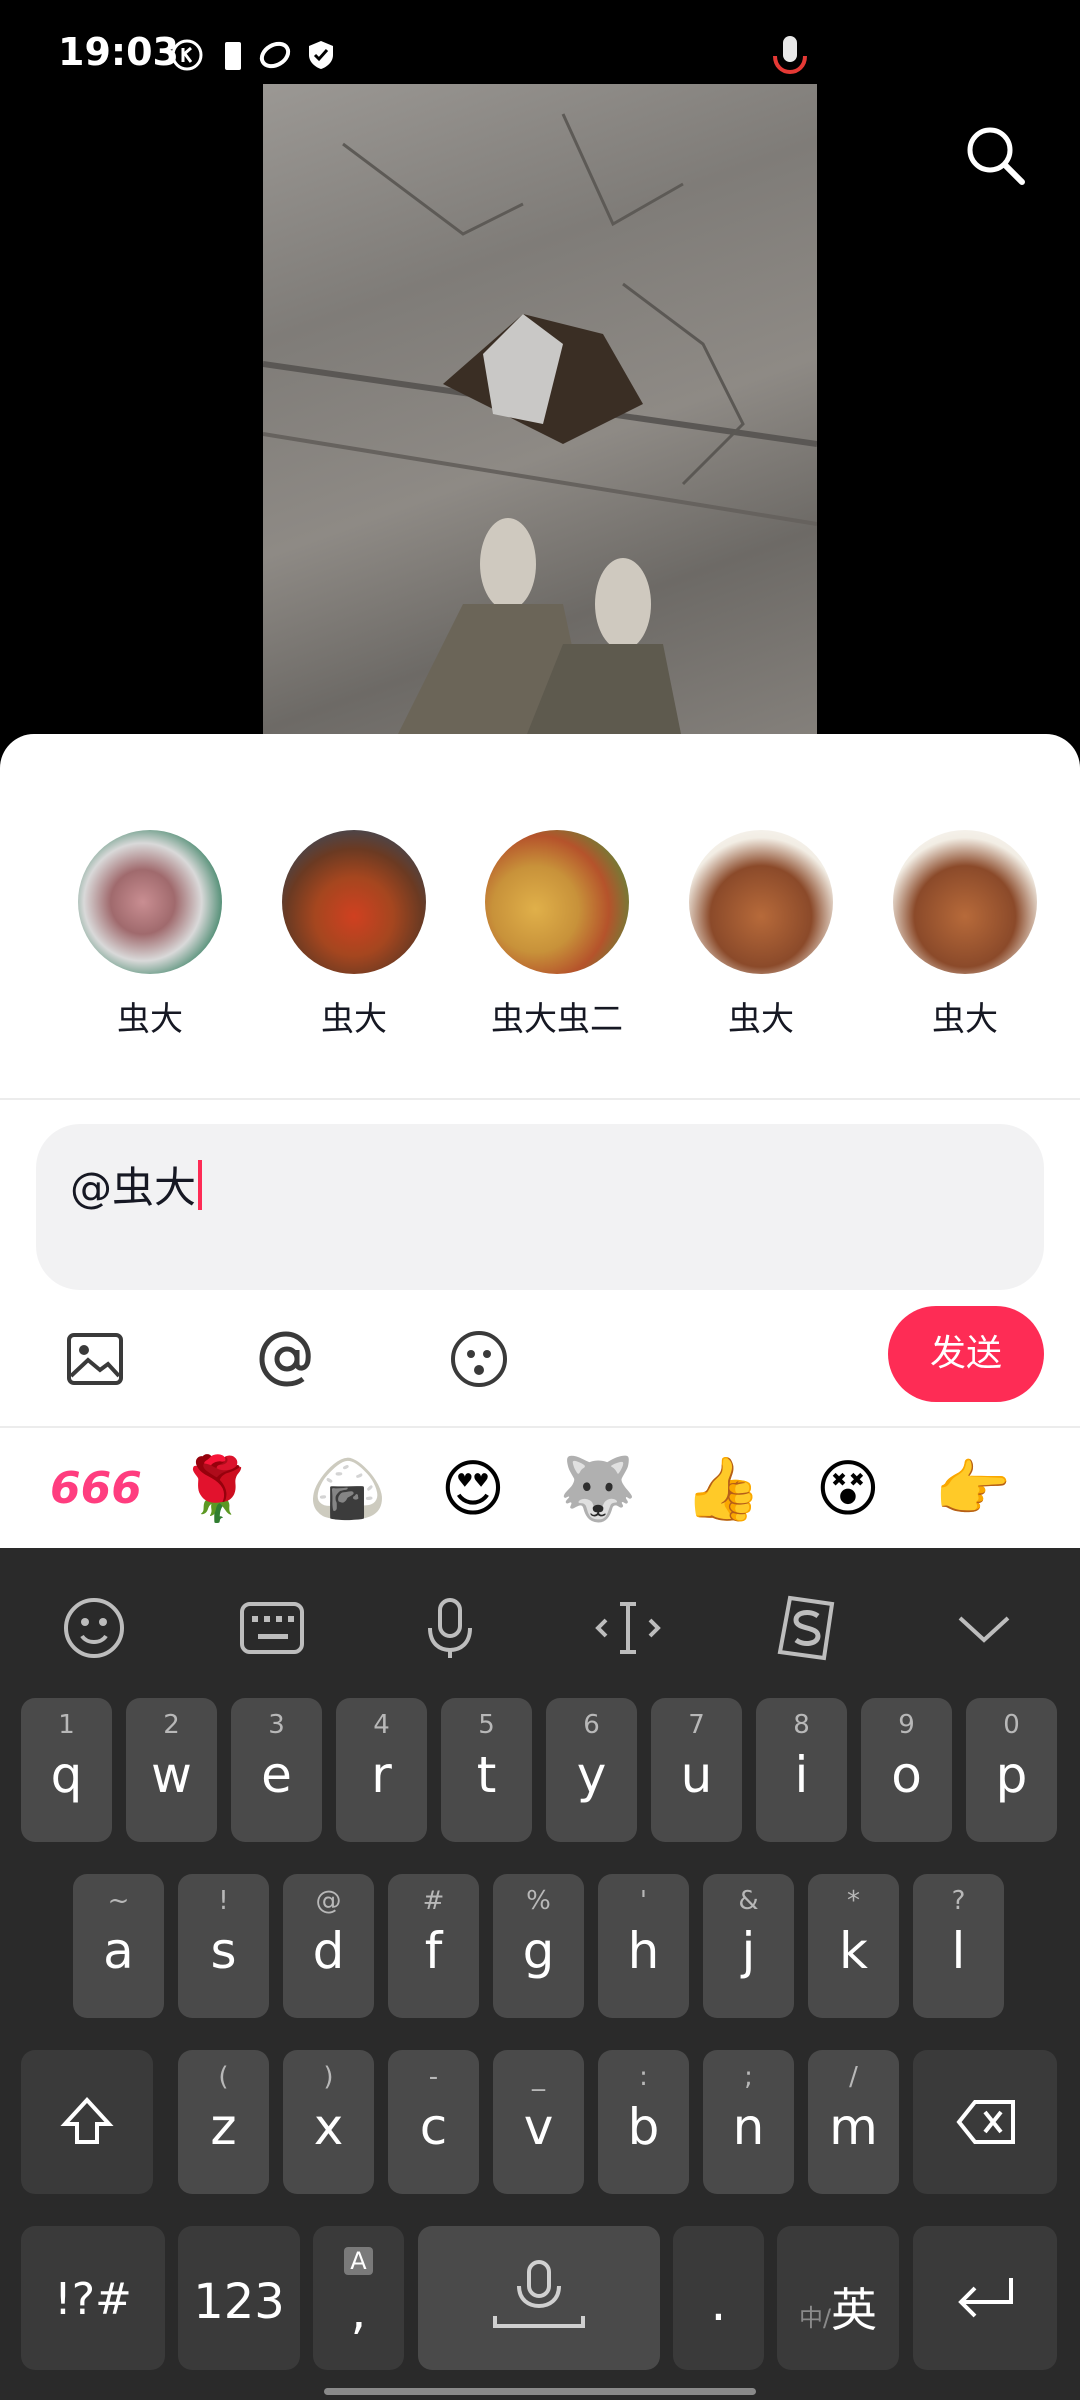  Describe the element at coordinates (223, 2122) in the screenshot. I see `key-z: (z` at that location.